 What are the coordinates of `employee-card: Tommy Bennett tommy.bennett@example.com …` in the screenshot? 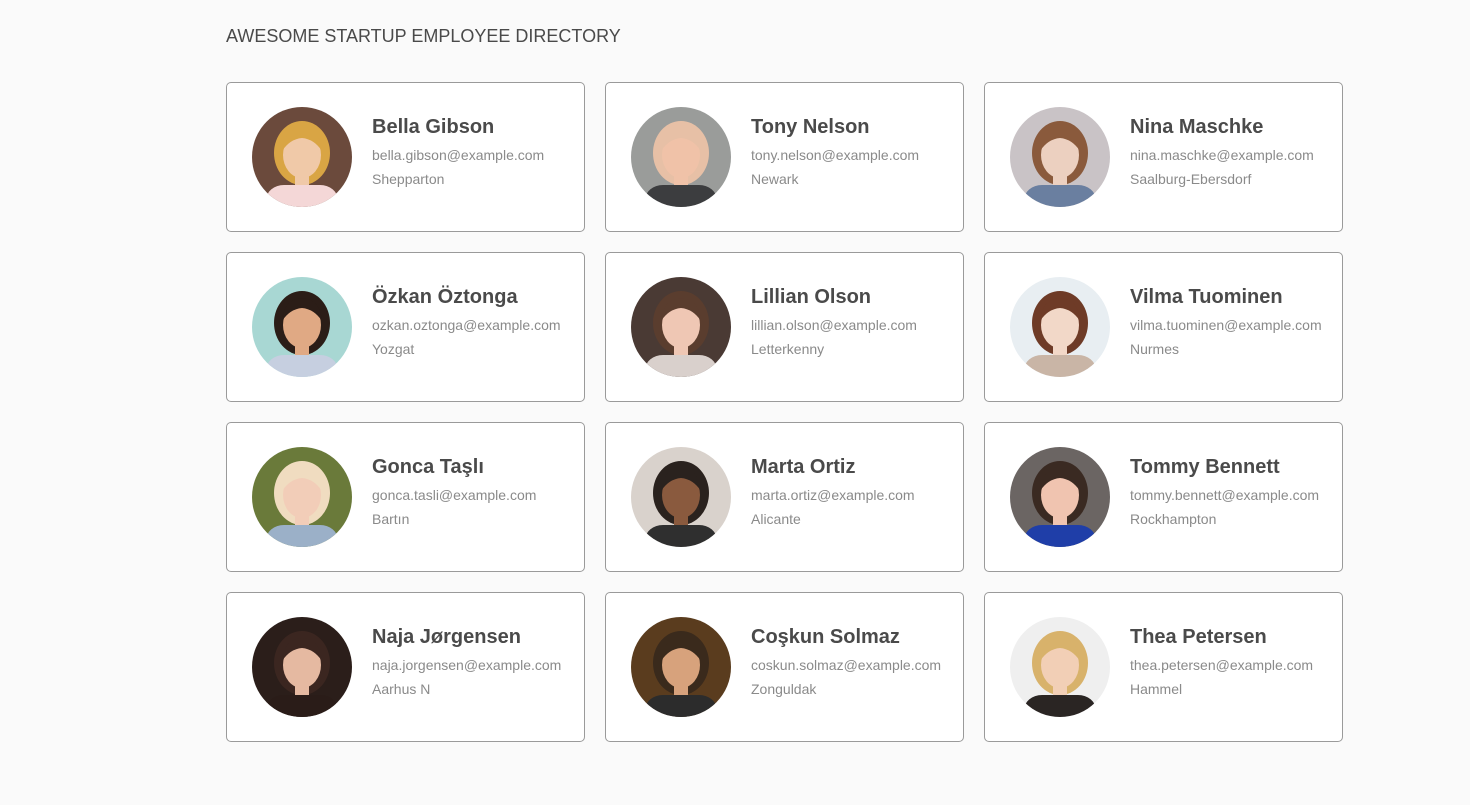 It's located at (1163, 497).